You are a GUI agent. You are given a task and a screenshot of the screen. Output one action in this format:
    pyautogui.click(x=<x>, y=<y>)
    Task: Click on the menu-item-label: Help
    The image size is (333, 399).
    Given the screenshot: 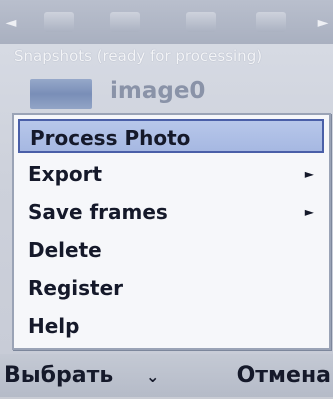 What is the action you would take?
    pyautogui.click(x=54, y=326)
    